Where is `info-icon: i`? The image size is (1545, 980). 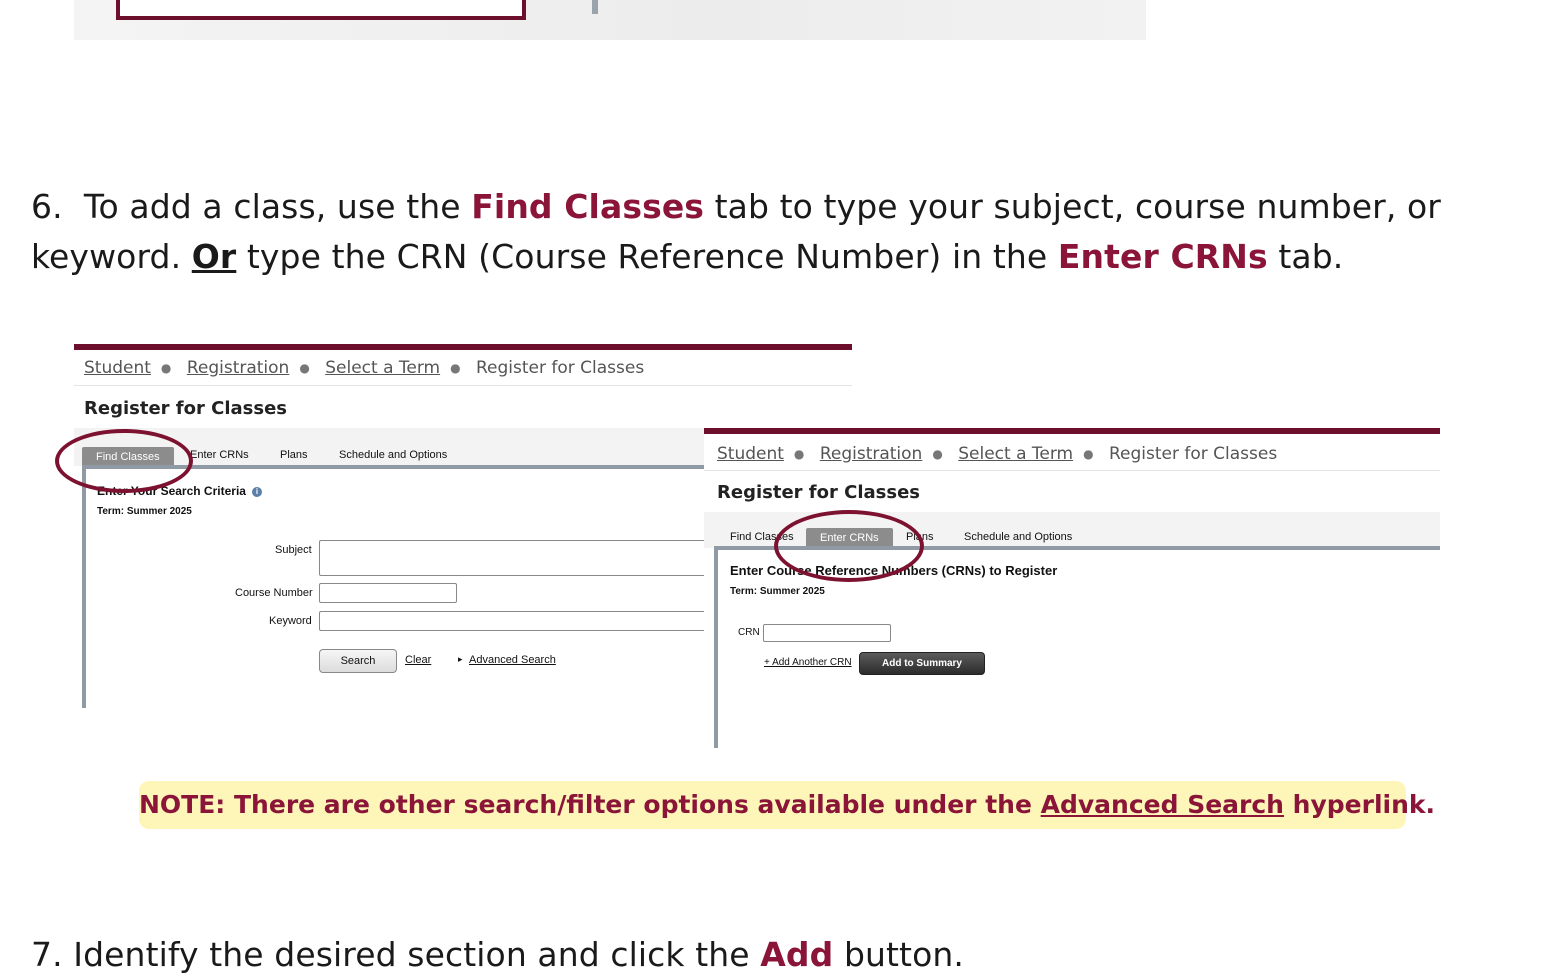
info-icon: i is located at coordinates (256, 491).